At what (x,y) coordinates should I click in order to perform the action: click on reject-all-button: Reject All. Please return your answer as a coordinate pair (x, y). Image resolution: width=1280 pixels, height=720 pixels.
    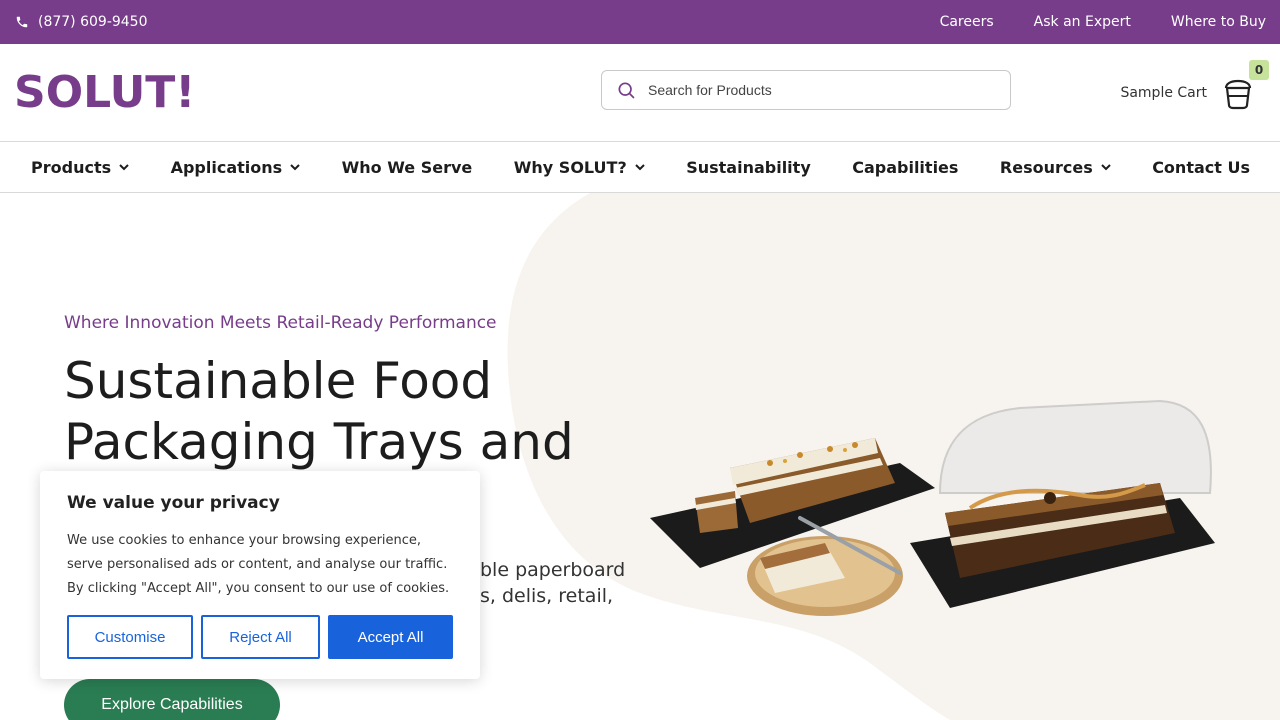
    Looking at the image, I should click on (260, 637).